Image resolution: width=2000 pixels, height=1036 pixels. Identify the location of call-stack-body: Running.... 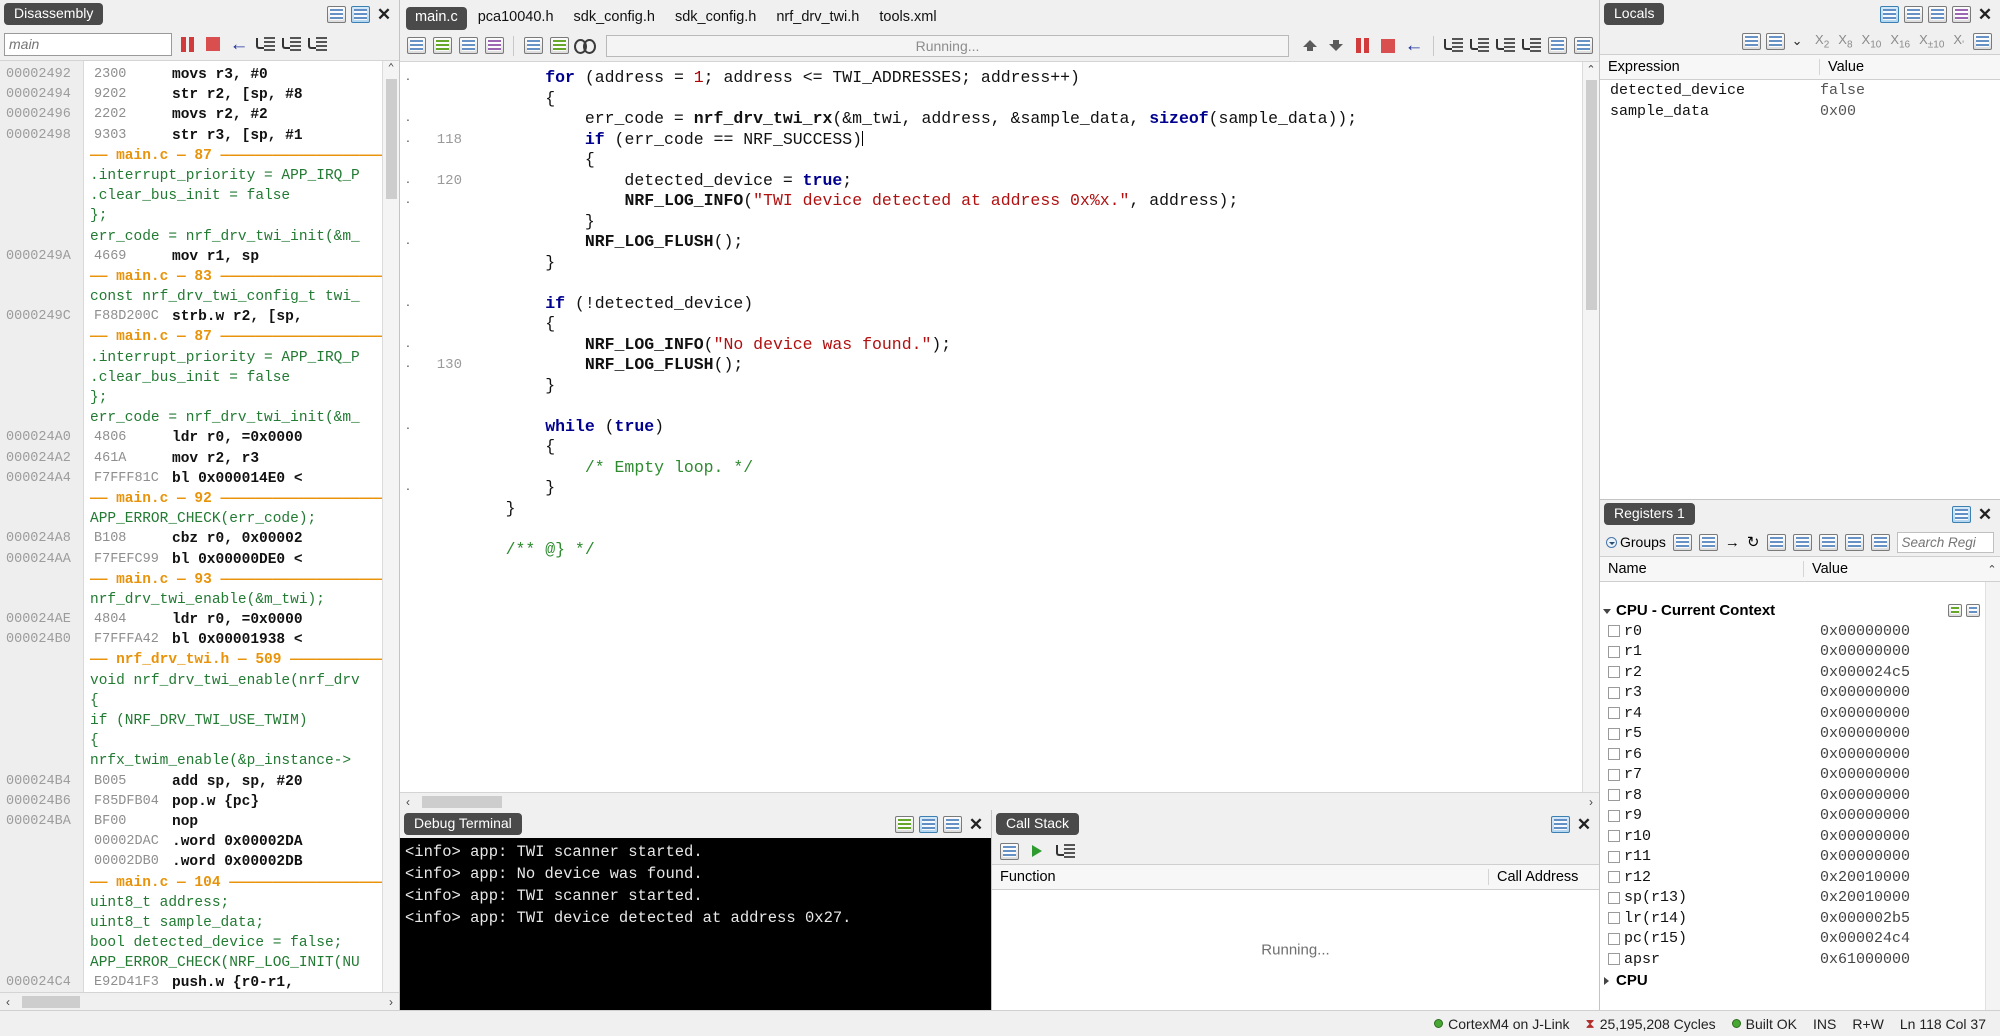
(1295, 950).